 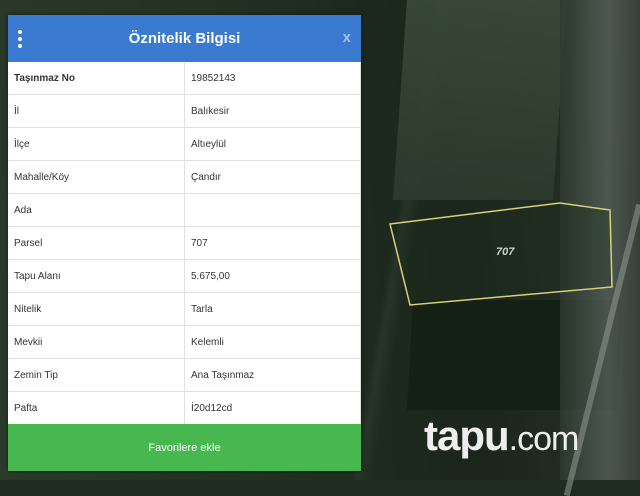 I want to click on attribute-value: Balıkesir, so click(x=272, y=111).